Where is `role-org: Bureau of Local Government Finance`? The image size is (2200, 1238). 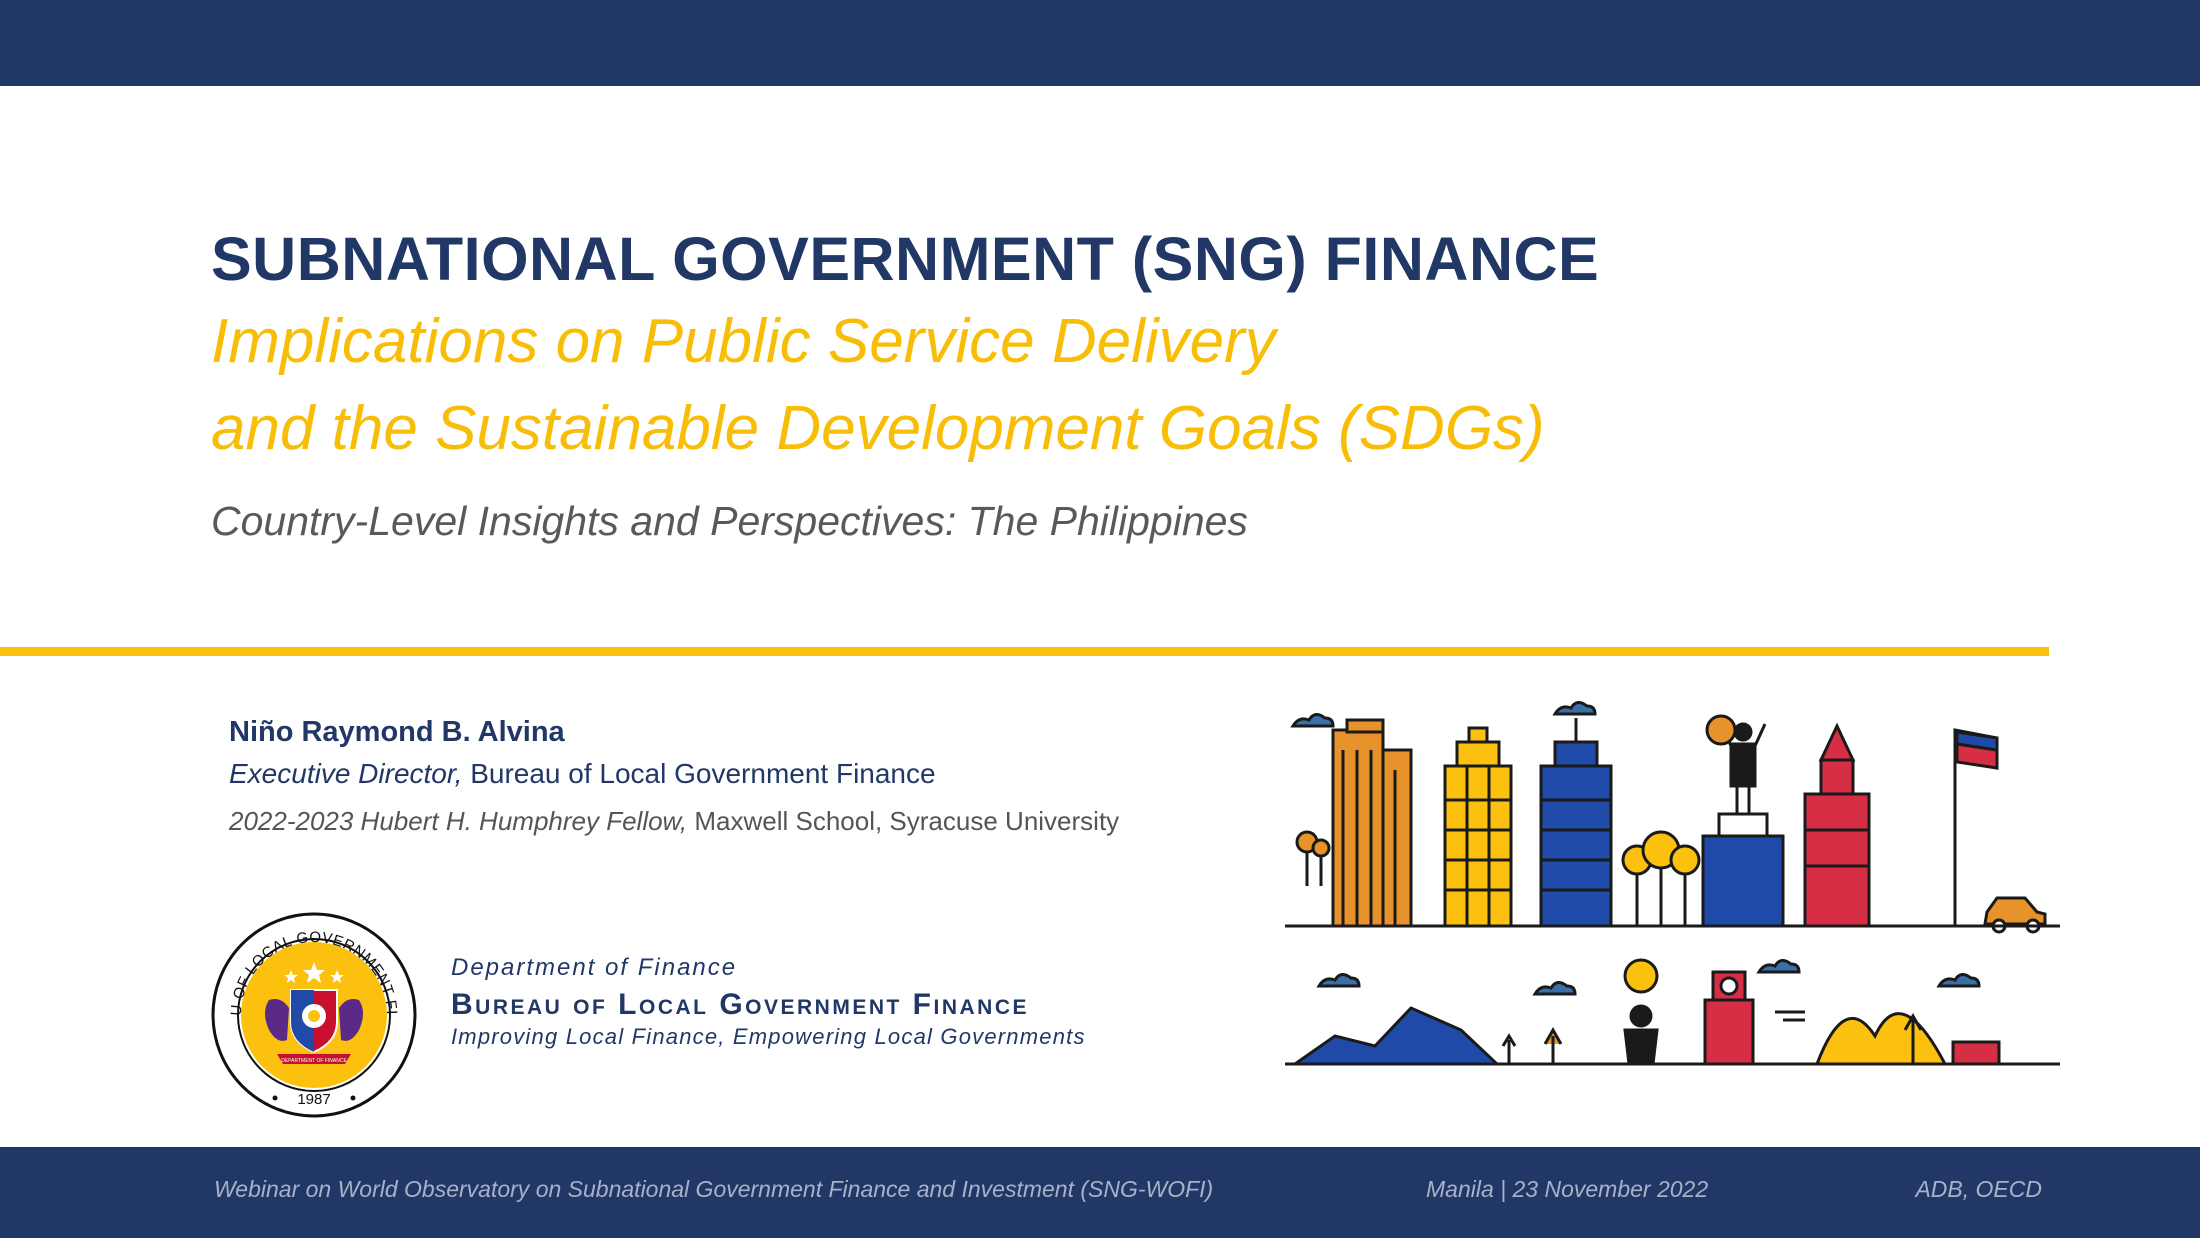
role-org: Bureau of Local Government Finance is located at coordinates (703, 773).